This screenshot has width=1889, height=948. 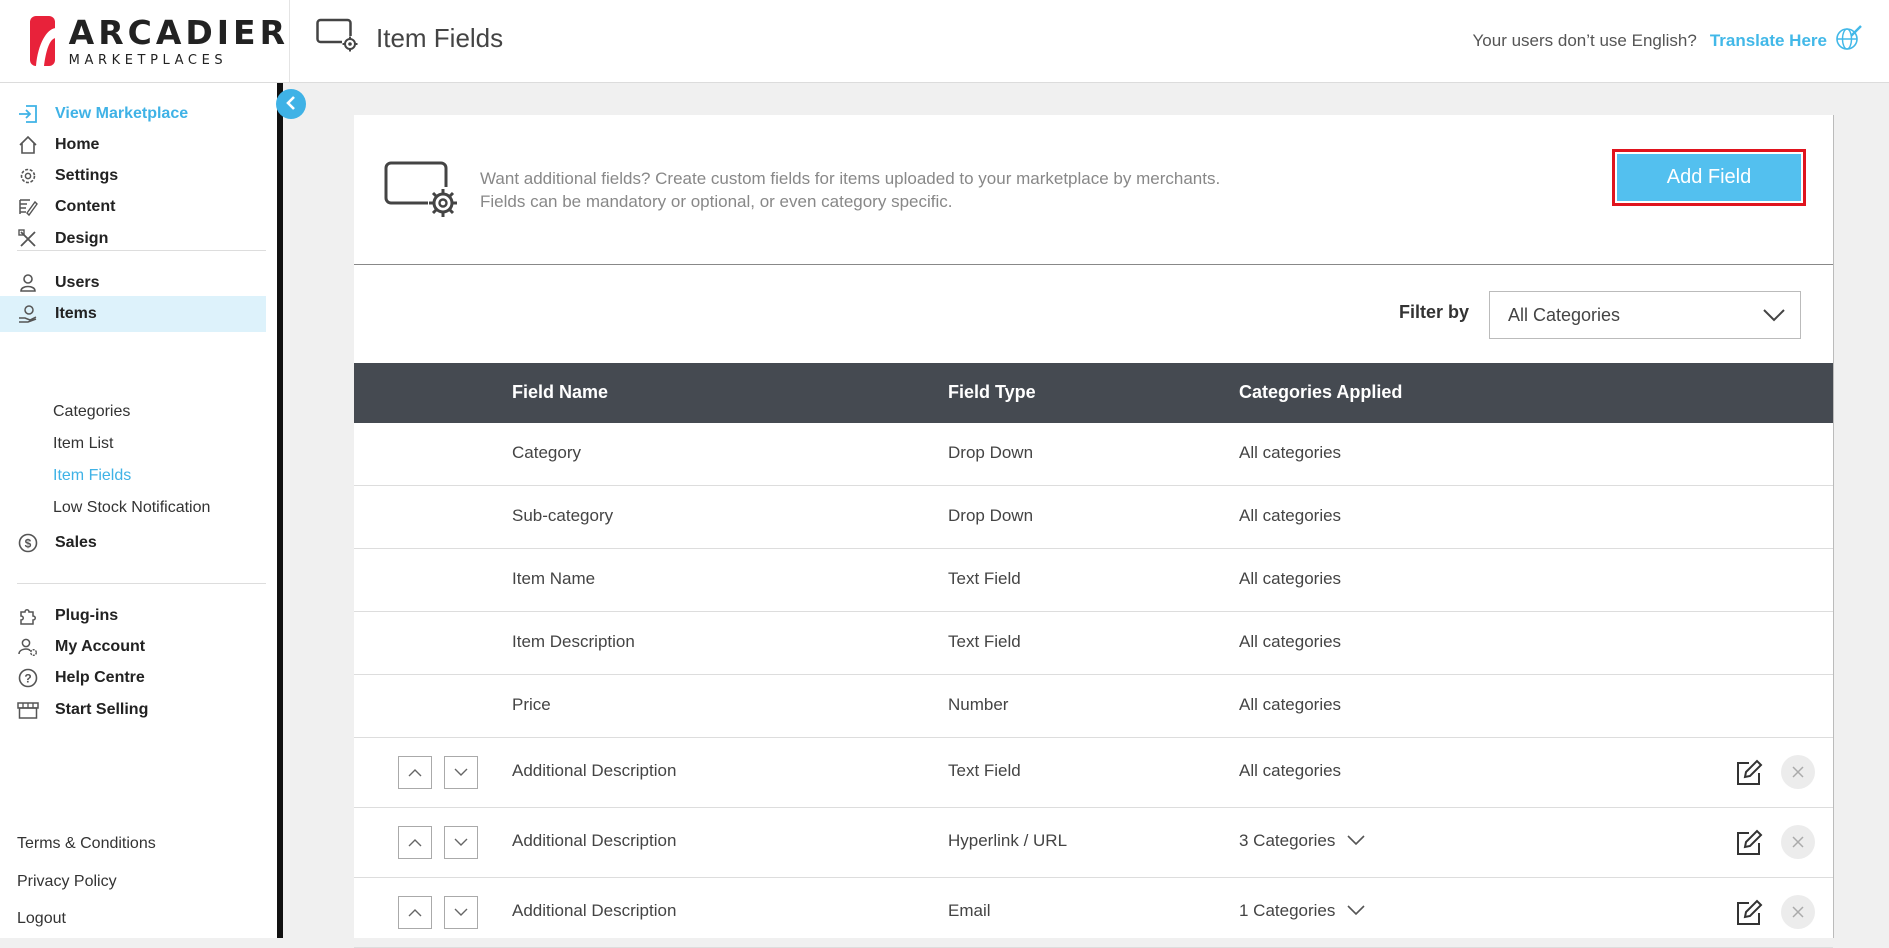 I want to click on sidebar-item-sales: $ Sales, so click(x=133, y=543).